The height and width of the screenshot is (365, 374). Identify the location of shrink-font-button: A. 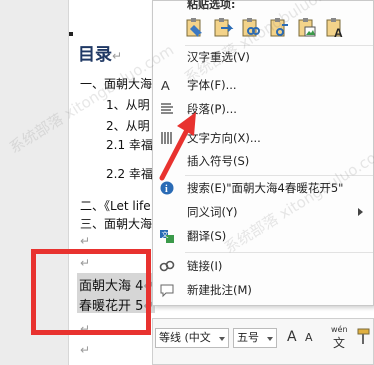
(309, 337).